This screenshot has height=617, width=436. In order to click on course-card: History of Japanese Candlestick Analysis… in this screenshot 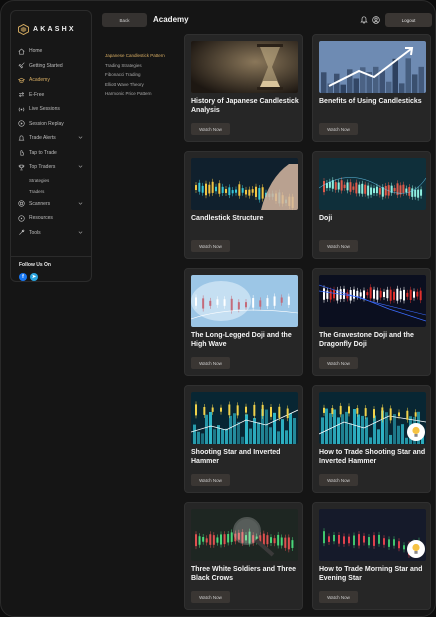, I will do `click(243, 88)`.